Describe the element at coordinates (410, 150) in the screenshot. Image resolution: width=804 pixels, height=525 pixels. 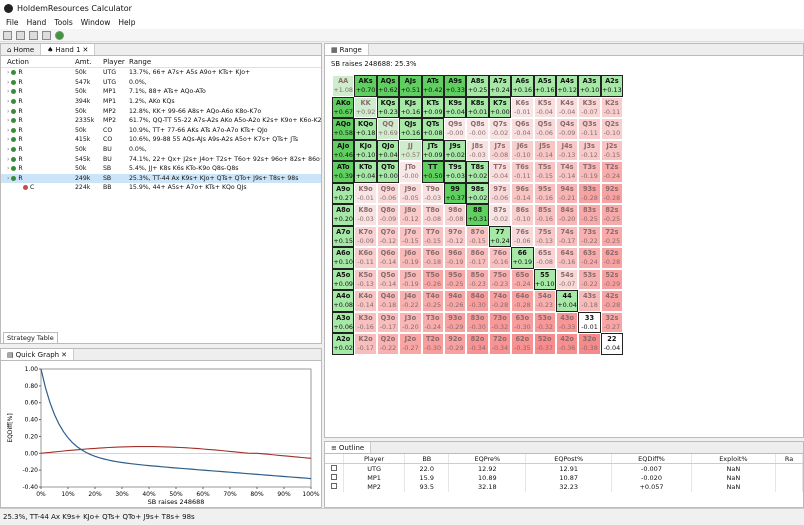
I see `range-cell-JJ: JJ +0.57` at that location.